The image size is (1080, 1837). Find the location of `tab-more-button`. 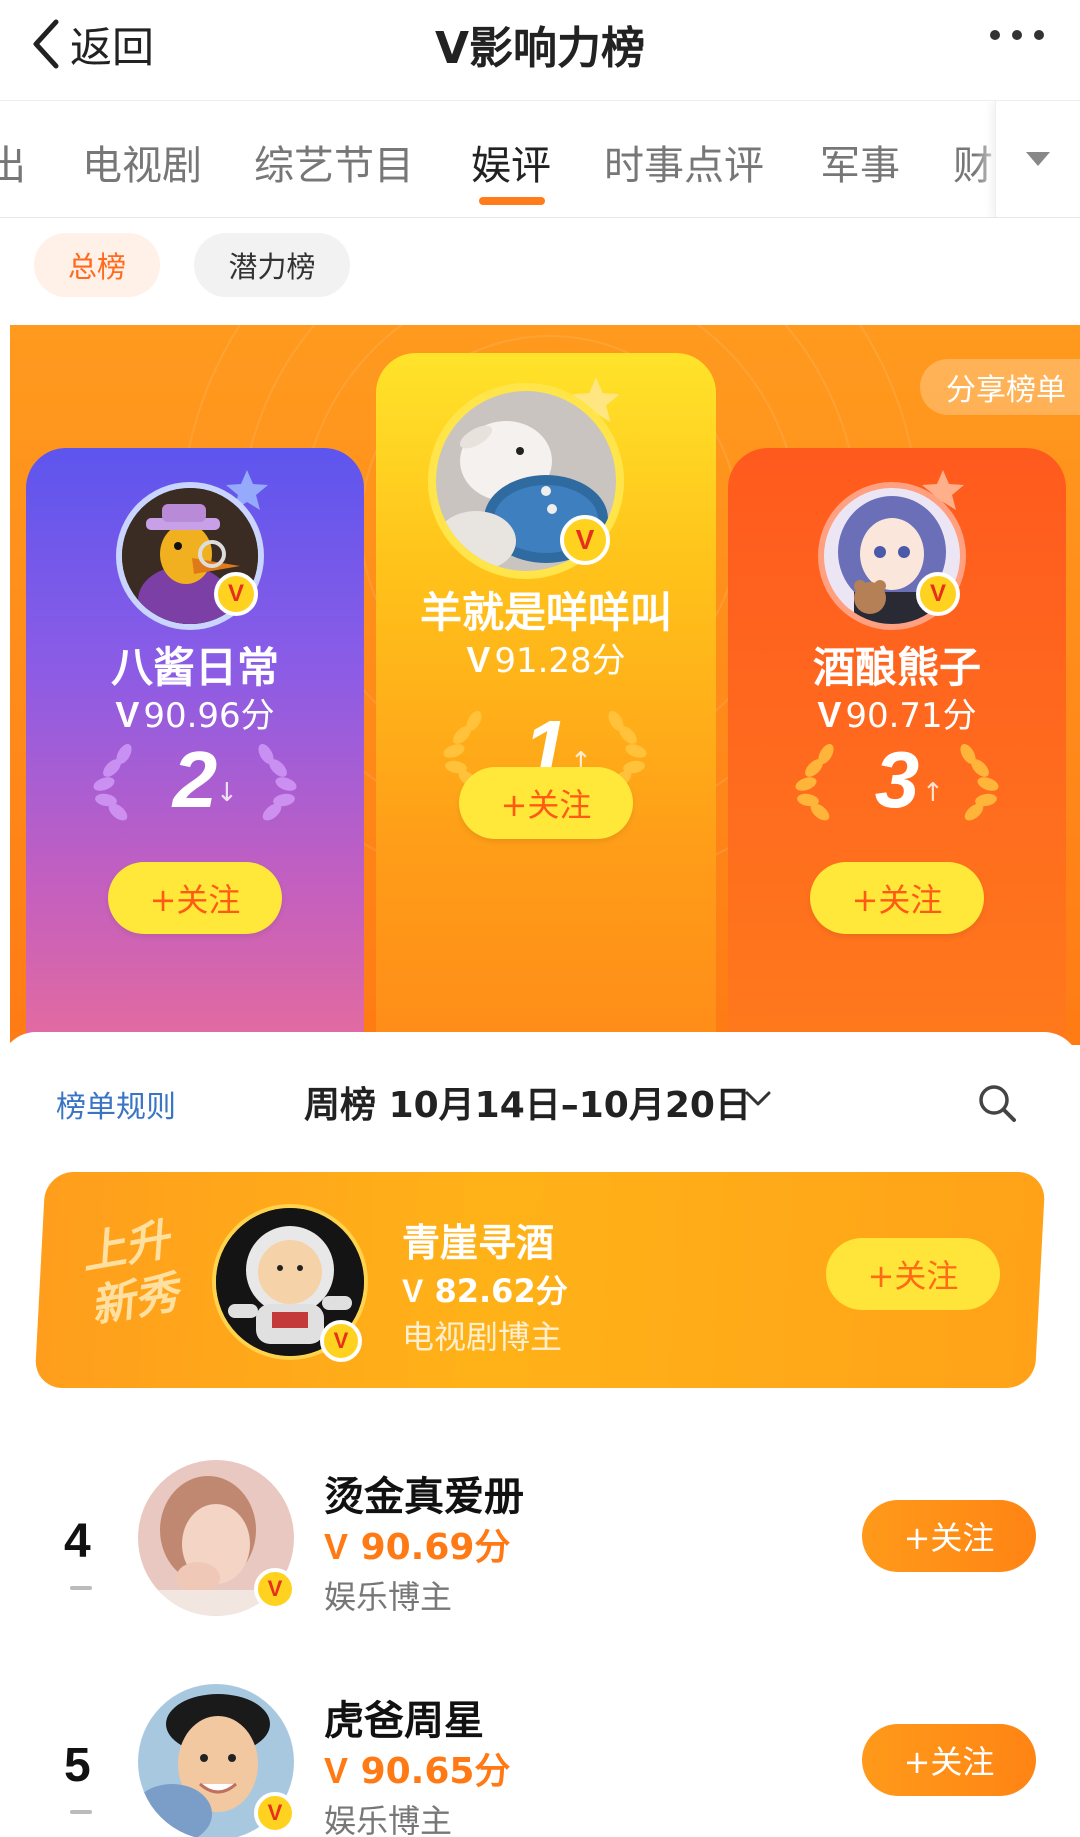

tab-more-button is located at coordinates (1037, 159).